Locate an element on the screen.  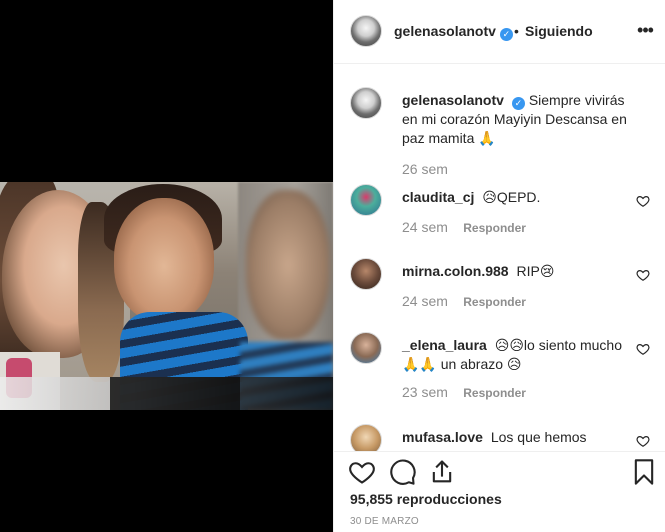
post-header: gelenasolanotv ✓ • Siguiendo ••• is located at coordinates (499, 32).